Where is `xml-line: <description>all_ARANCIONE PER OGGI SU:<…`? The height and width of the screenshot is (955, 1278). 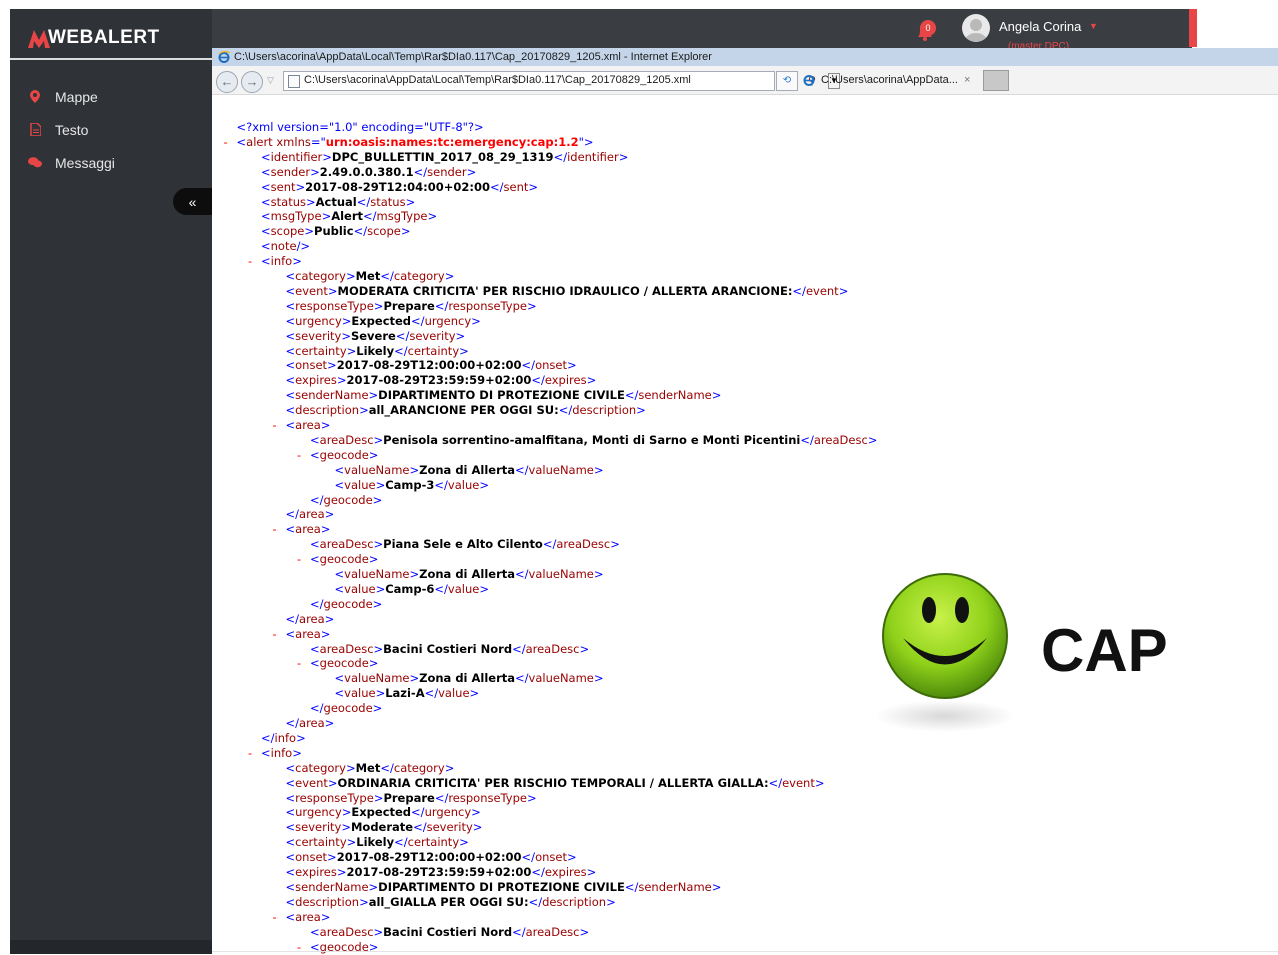 xml-line: <description>all_ARANCIONE PER OGGI SU:<… is located at coordinates (466, 410).